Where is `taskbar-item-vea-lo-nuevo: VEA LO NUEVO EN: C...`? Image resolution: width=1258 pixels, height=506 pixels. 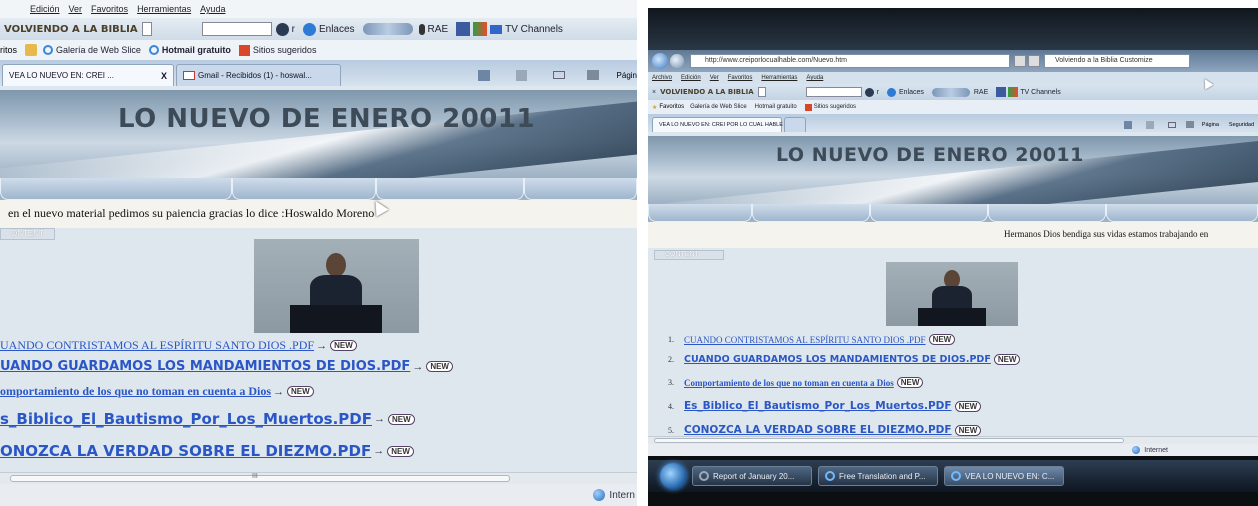
taskbar-item-vea-lo-nuevo: VEA LO NUEVO EN: C... is located at coordinates (1004, 476).